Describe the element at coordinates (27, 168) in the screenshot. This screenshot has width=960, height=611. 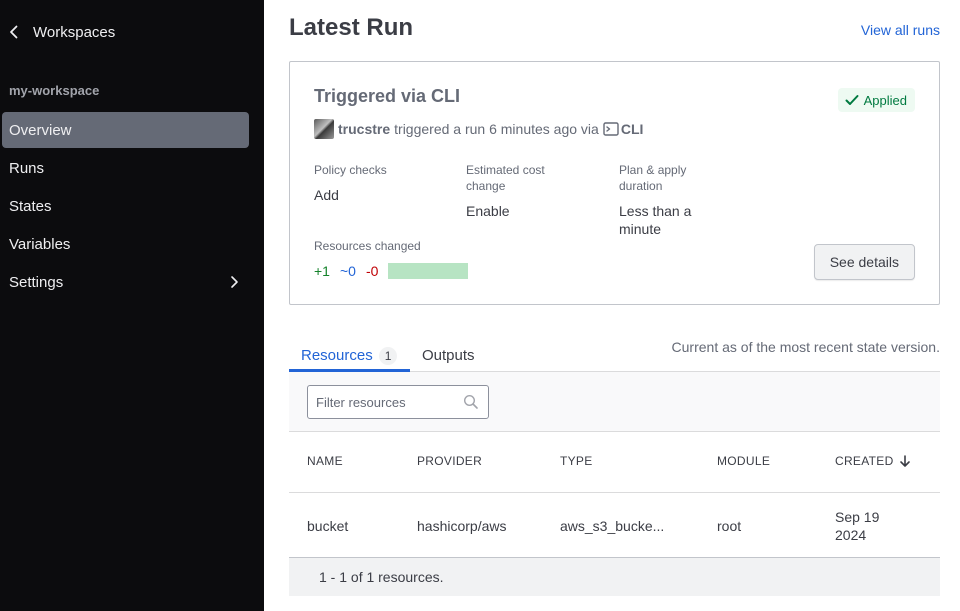
I see `sidebar-item-label: Runs` at that location.